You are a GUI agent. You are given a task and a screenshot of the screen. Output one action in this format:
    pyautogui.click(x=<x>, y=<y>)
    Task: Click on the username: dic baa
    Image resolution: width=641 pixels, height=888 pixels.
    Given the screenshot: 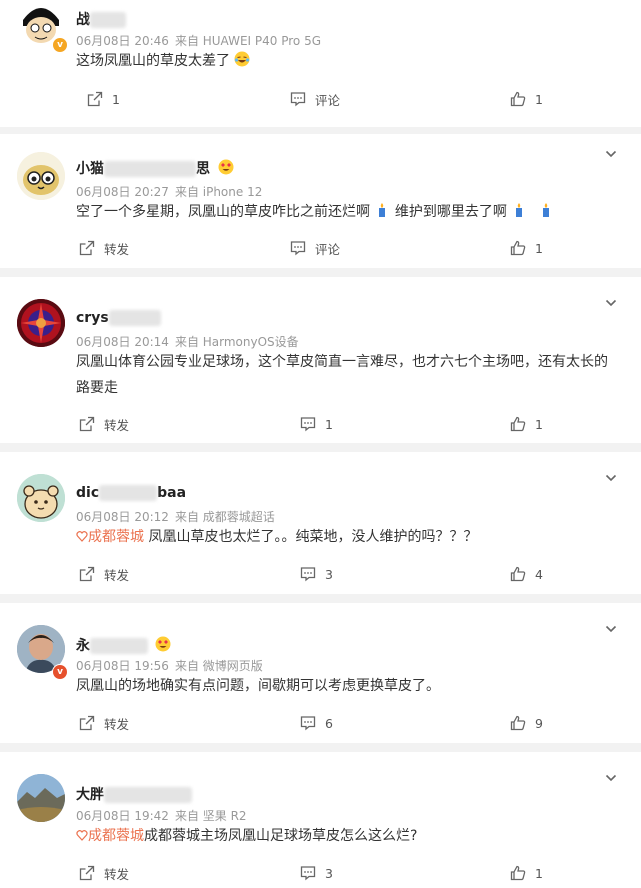 What is the action you would take?
    pyautogui.click(x=131, y=493)
    